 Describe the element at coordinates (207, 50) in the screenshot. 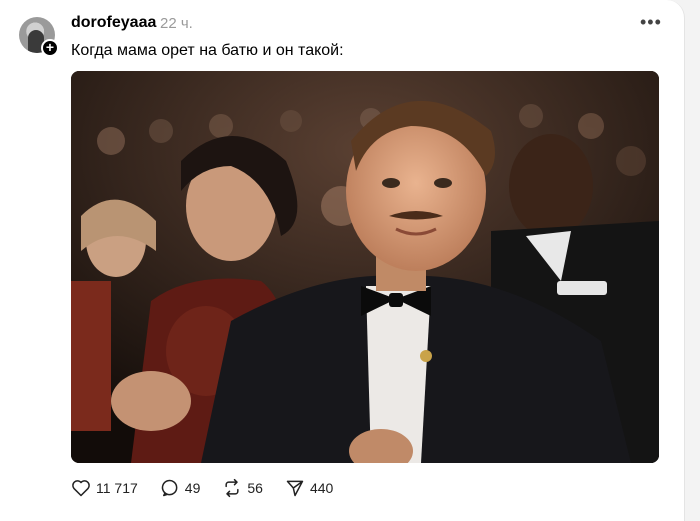

I see `post-text: Когда мама орет на батю и он такой:` at that location.